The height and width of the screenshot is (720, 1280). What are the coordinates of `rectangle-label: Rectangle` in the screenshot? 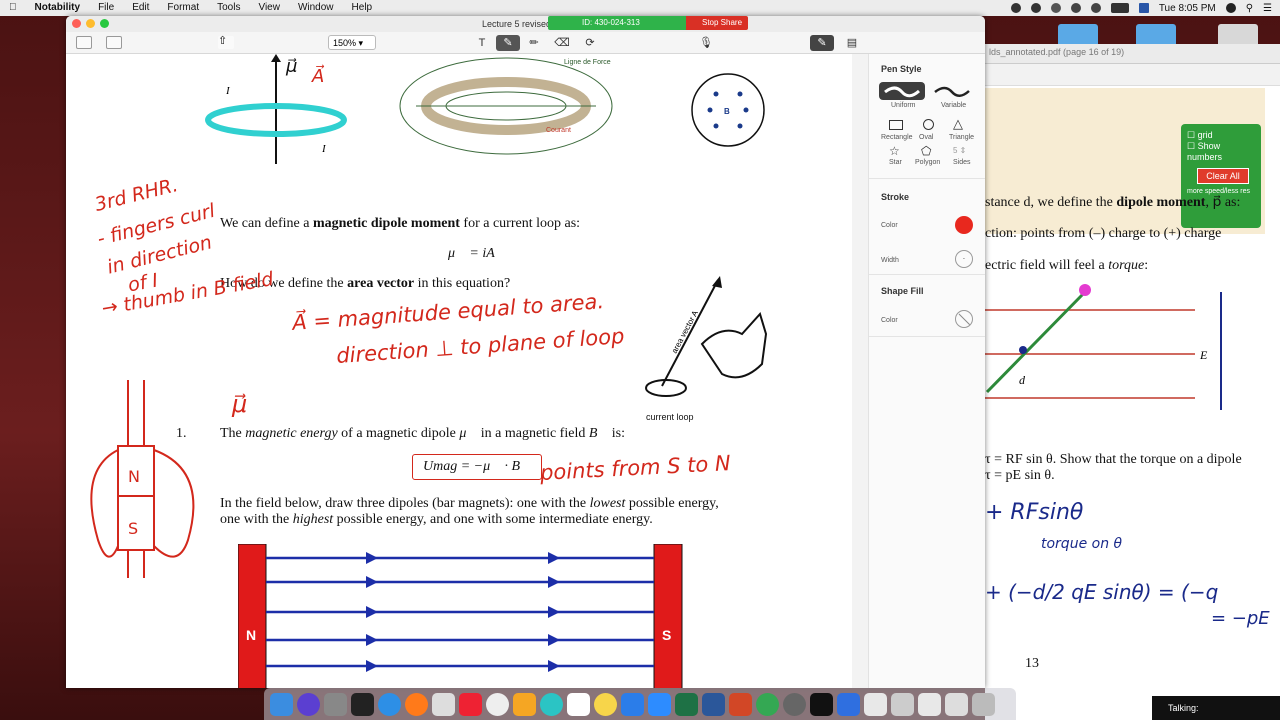 It's located at (897, 137).